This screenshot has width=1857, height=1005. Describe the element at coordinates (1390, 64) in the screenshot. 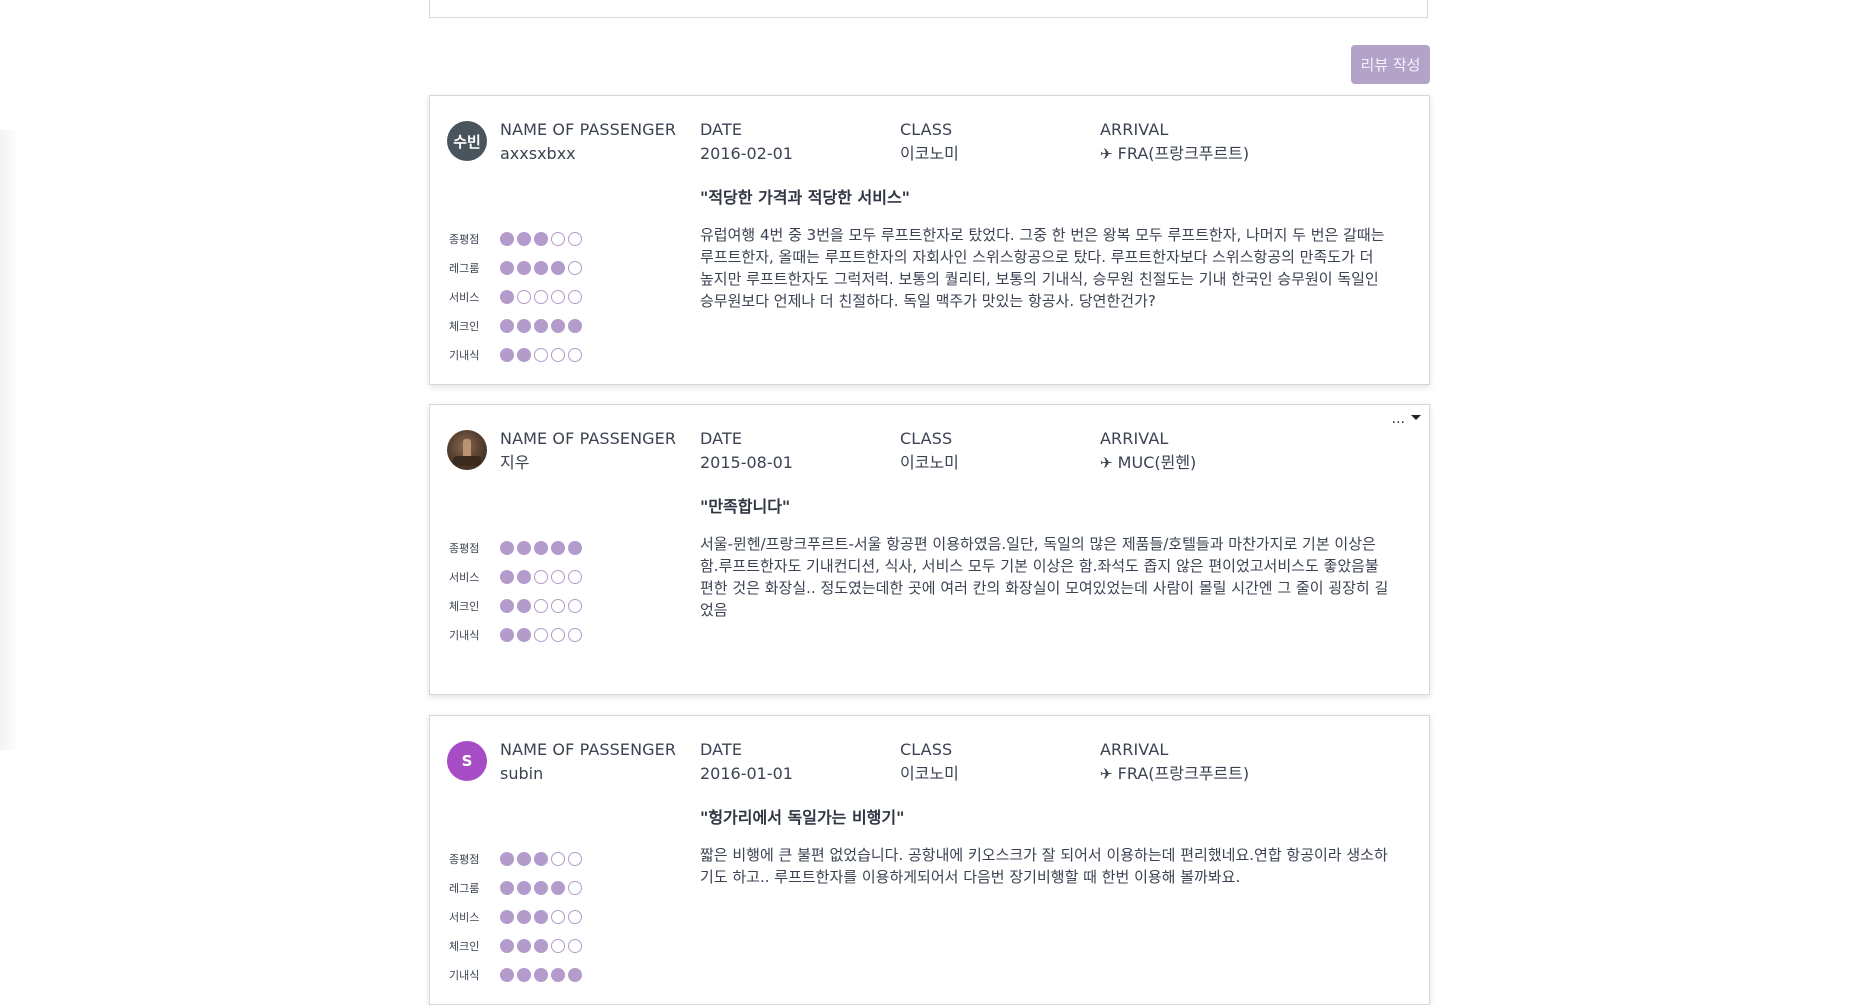

I see `write-review-button: 리뷰 작성` at that location.